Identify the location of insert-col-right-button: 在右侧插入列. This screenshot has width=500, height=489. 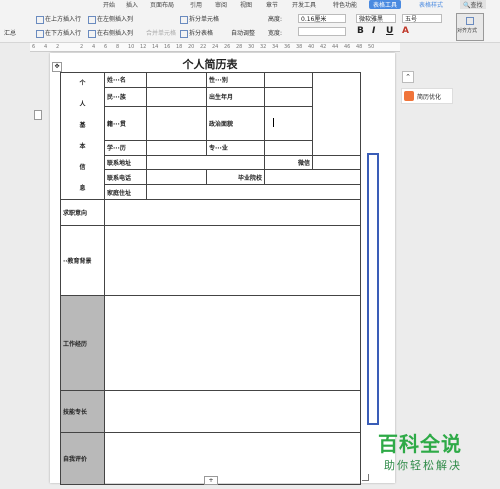
(110, 33).